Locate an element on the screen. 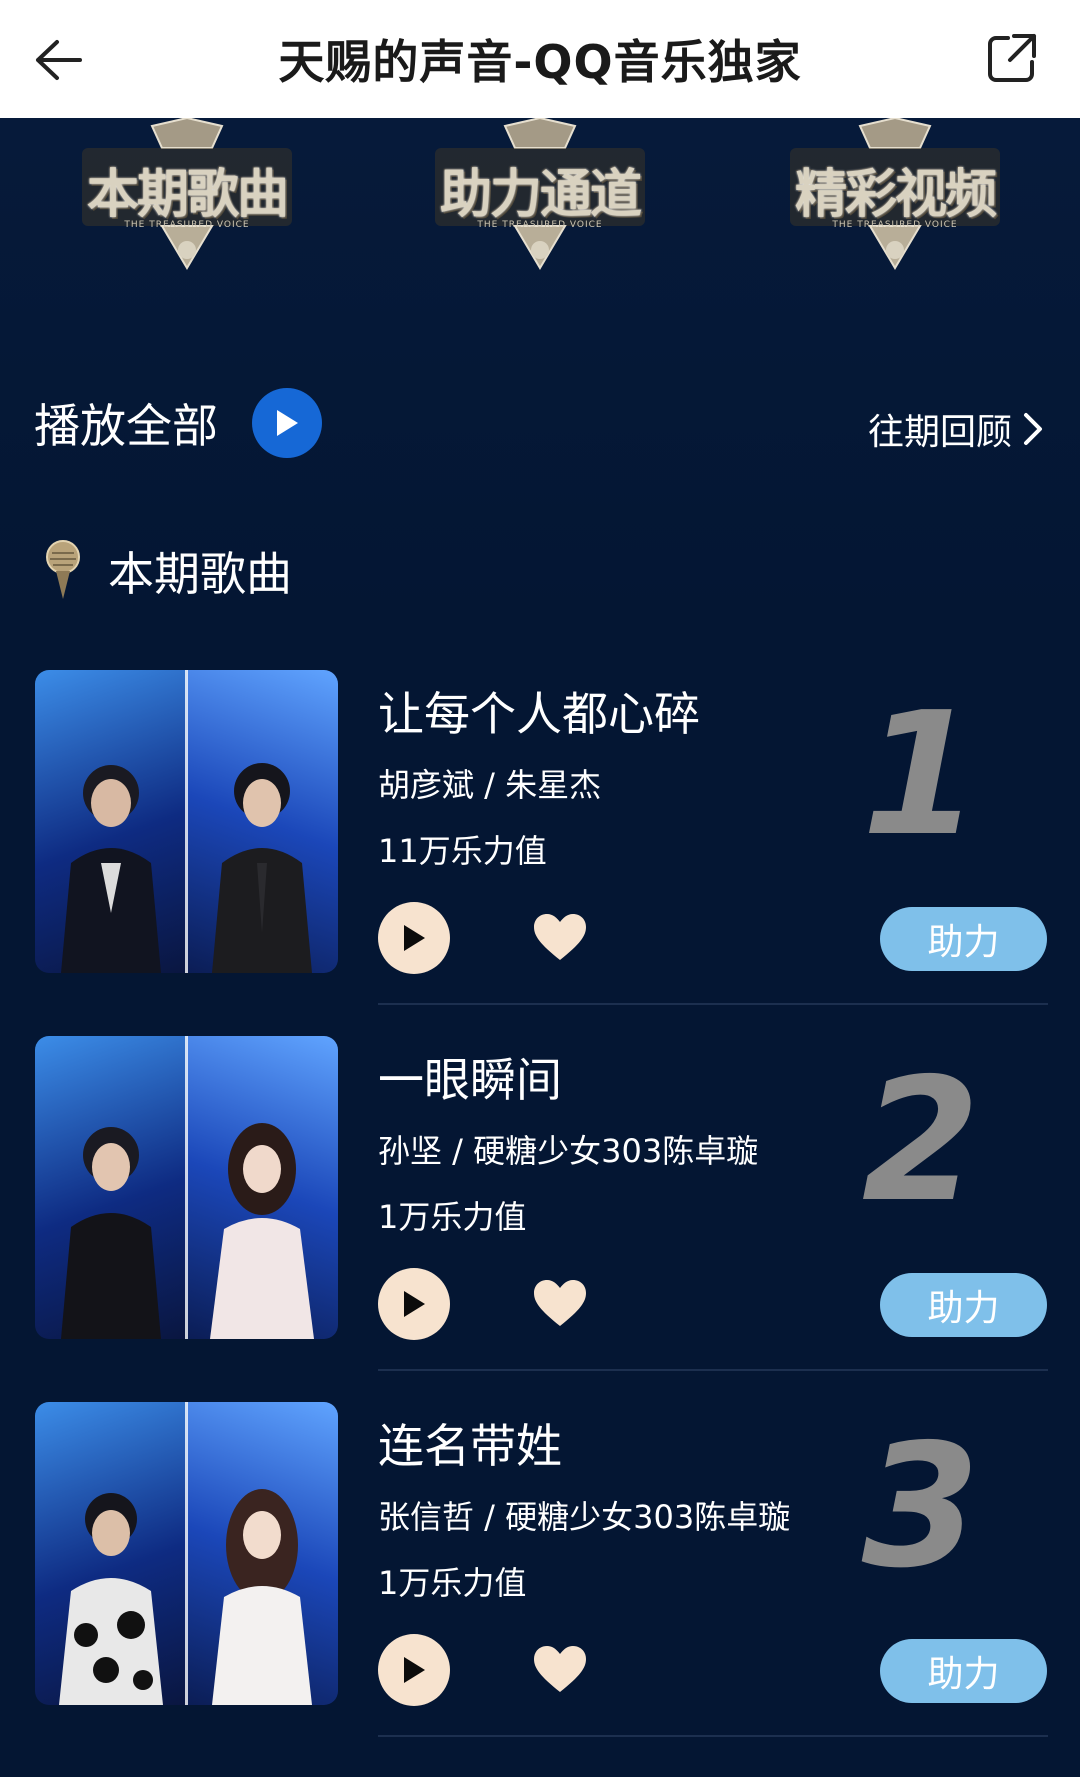 The image size is (1080, 1777). arrow-left-icon is located at coordinates (59, 60).